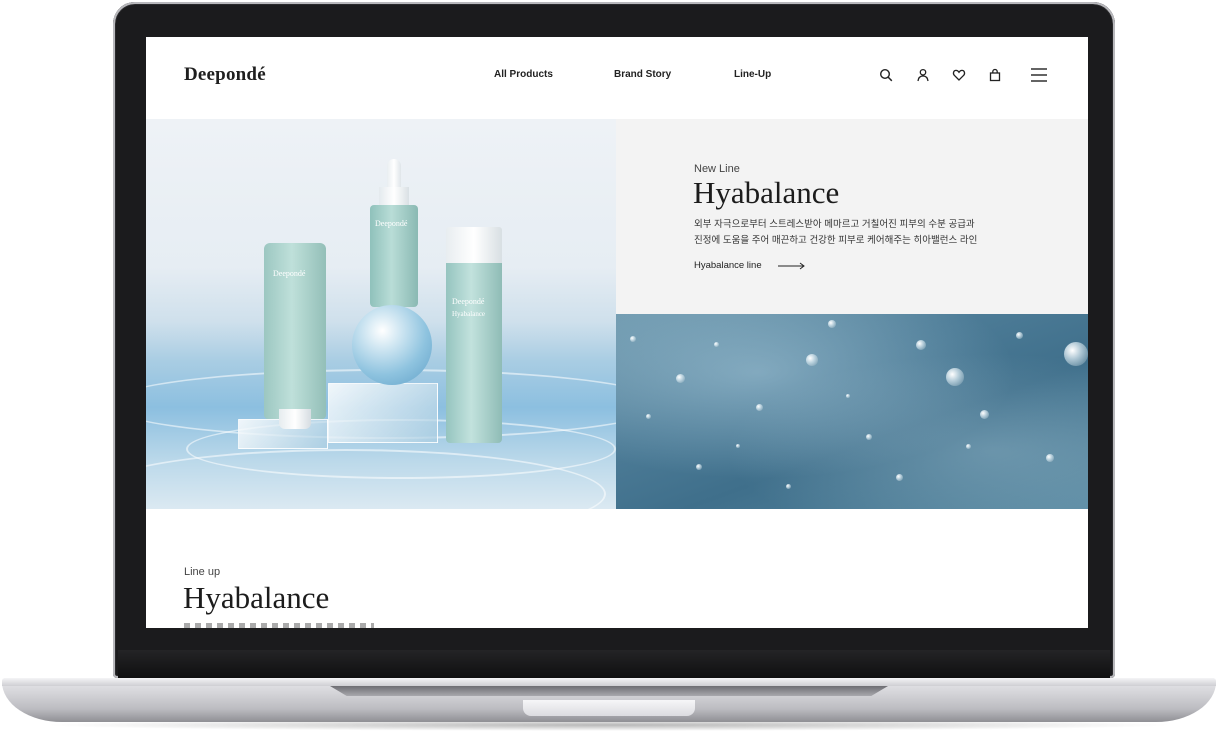 The width and height of the screenshot is (1218, 735). I want to click on brand-logo: Deepondé, so click(225, 75).